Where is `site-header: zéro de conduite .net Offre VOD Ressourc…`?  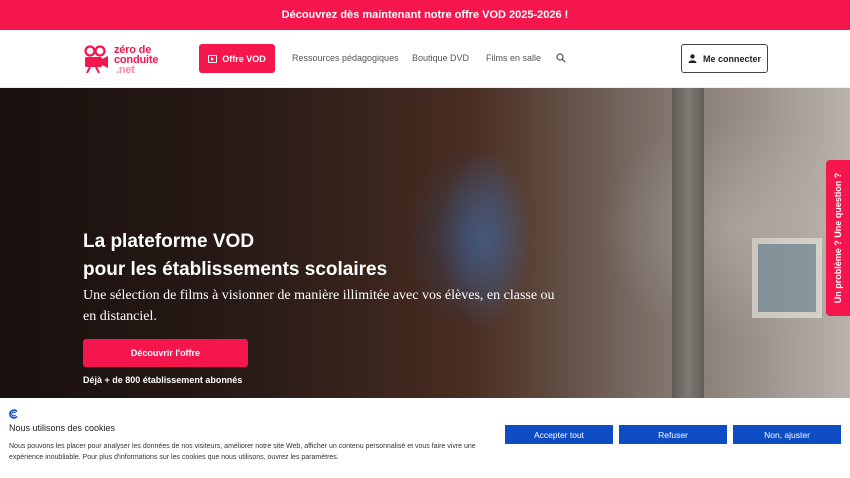
site-header: zéro de conduite .net Offre VOD Ressourc… is located at coordinates (425, 59).